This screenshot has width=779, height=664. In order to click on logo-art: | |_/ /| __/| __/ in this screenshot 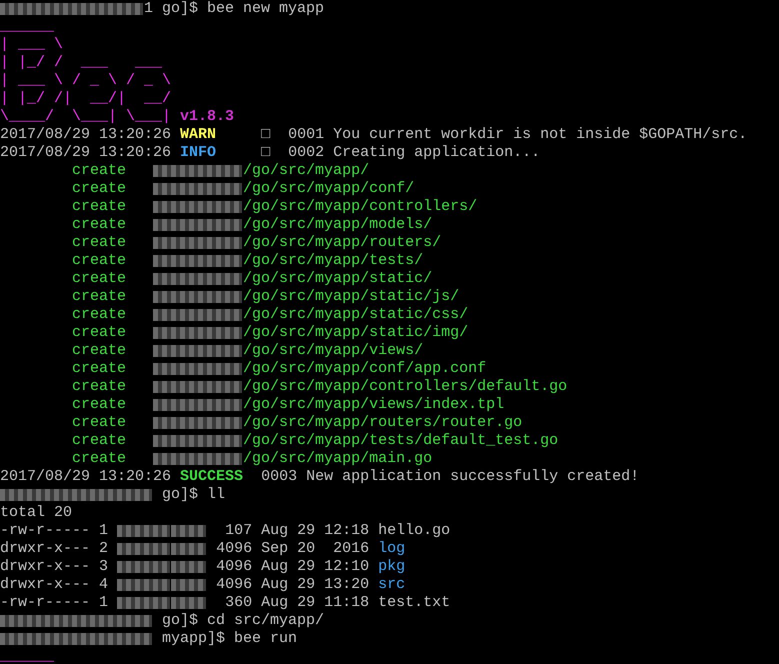, I will do `click(86, 98)`.